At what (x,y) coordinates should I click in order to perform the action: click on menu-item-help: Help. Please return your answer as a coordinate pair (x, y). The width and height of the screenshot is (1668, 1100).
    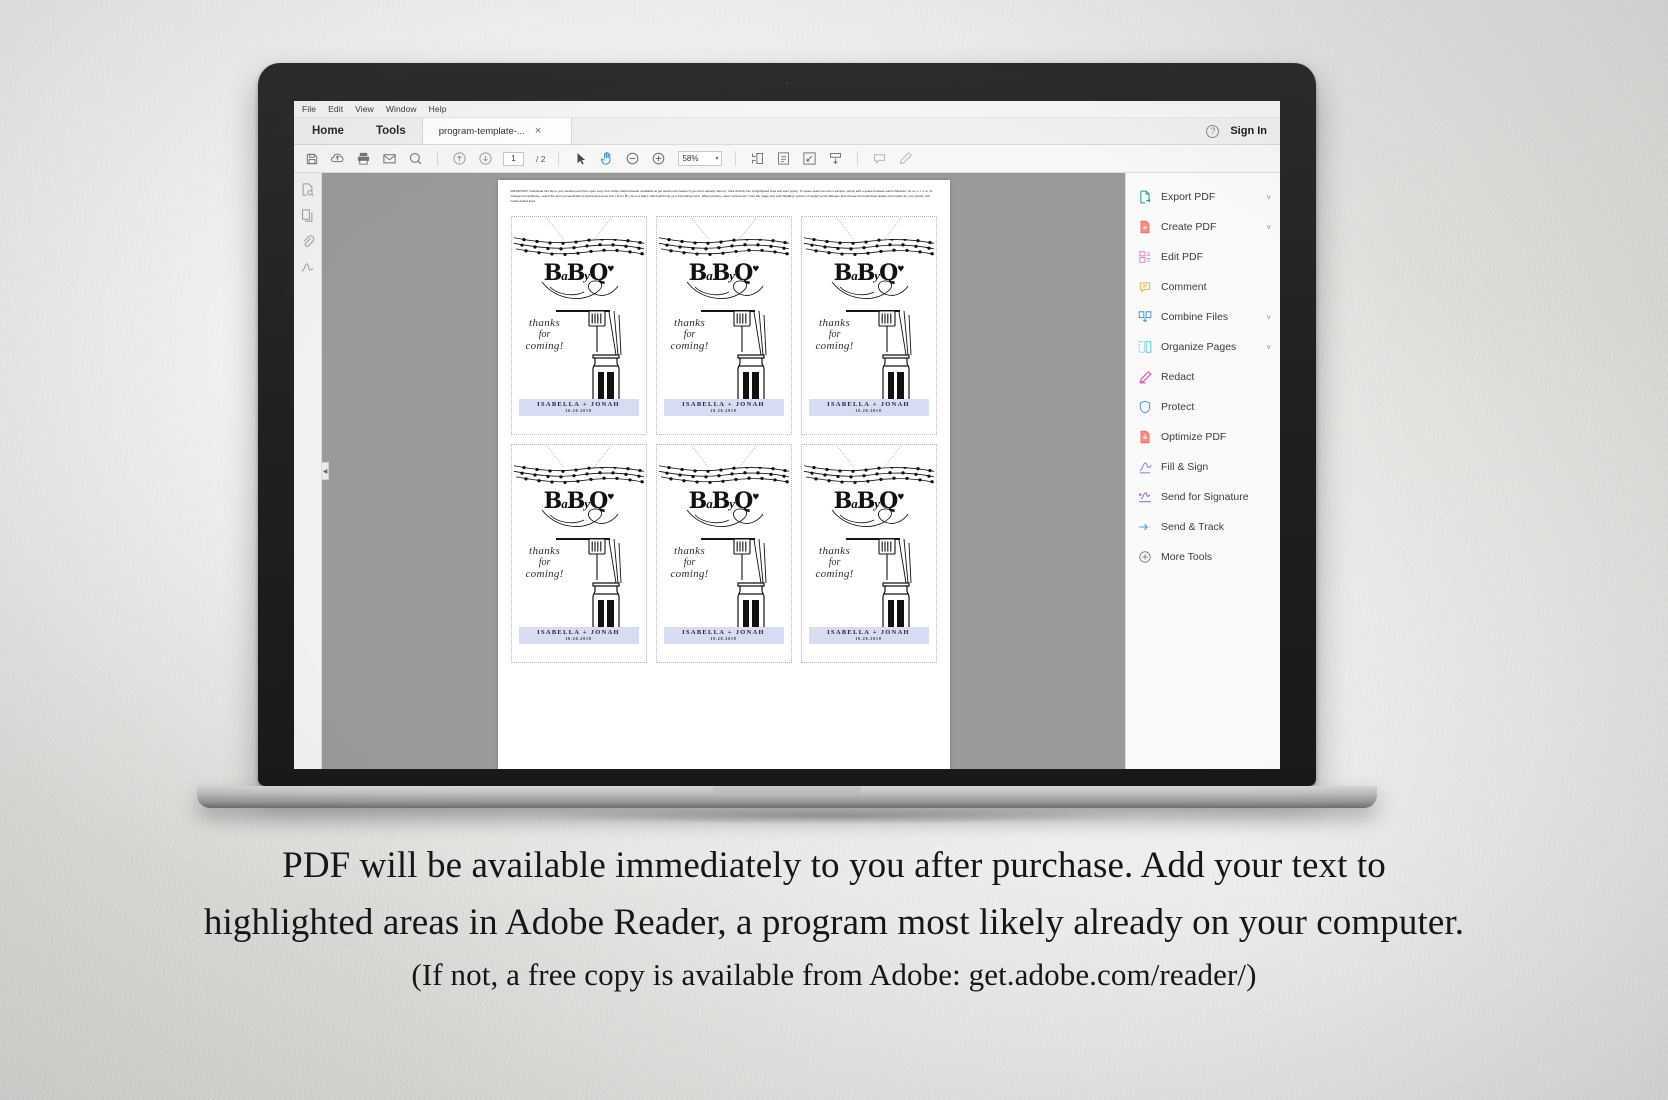
    Looking at the image, I should click on (438, 109).